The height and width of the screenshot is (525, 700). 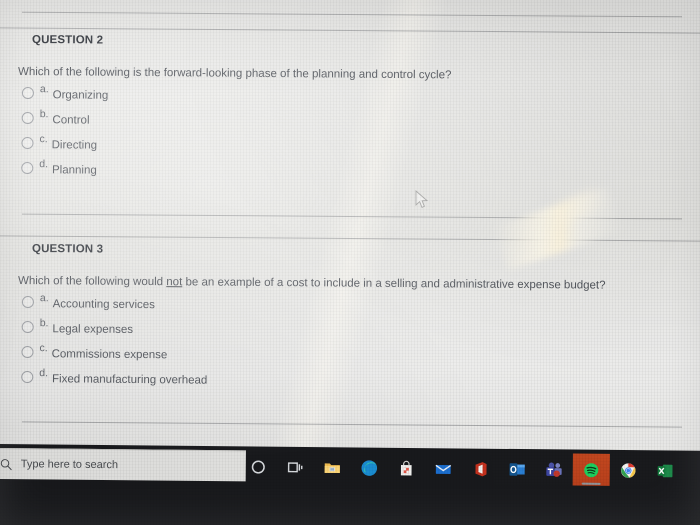 What do you see at coordinates (74, 170) in the screenshot?
I see `option-label-2-d: Planning` at bounding box center [74, 170].